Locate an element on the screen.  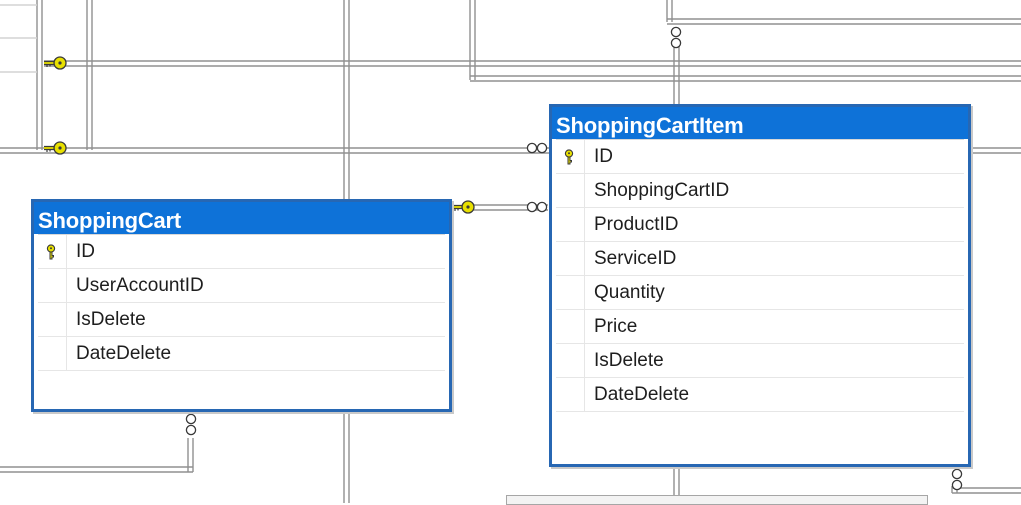
column-row: ProductID is located at coordinates (760, 225).